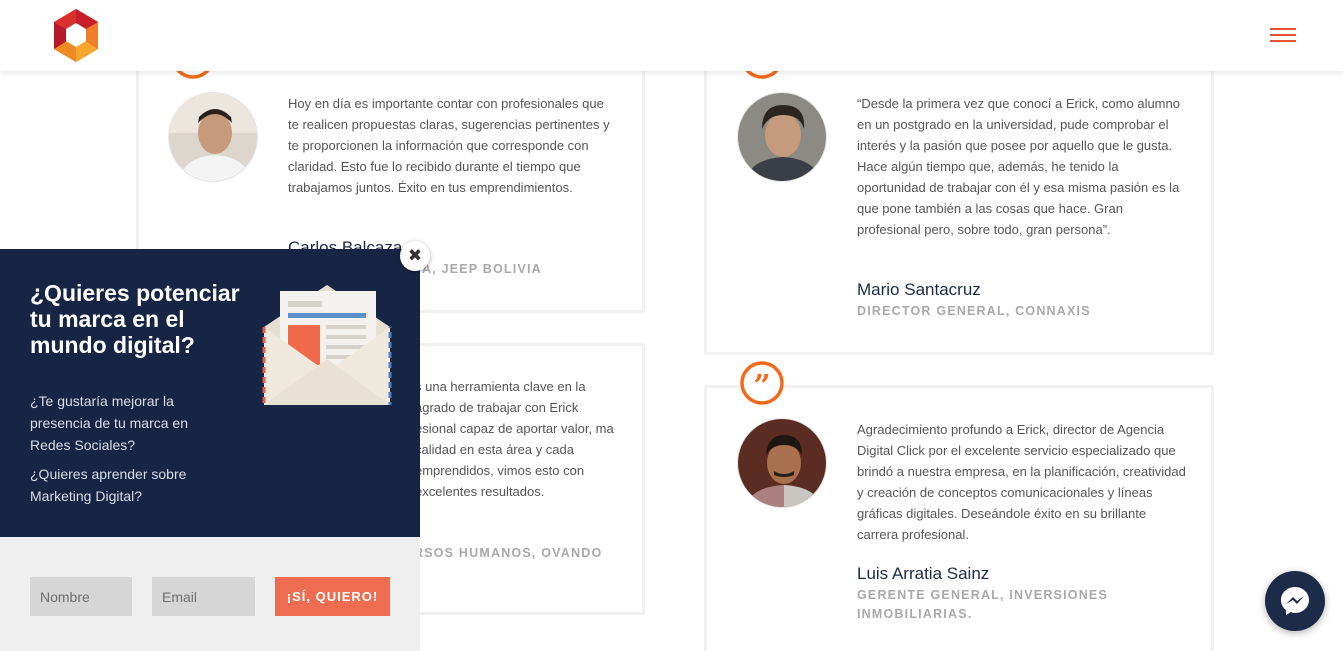 The width and height of the screenshot is (1343, 651). Describe the element at coordinates (76, 36) in the screenshot. I see `hexagon-logo-icon` at that location.